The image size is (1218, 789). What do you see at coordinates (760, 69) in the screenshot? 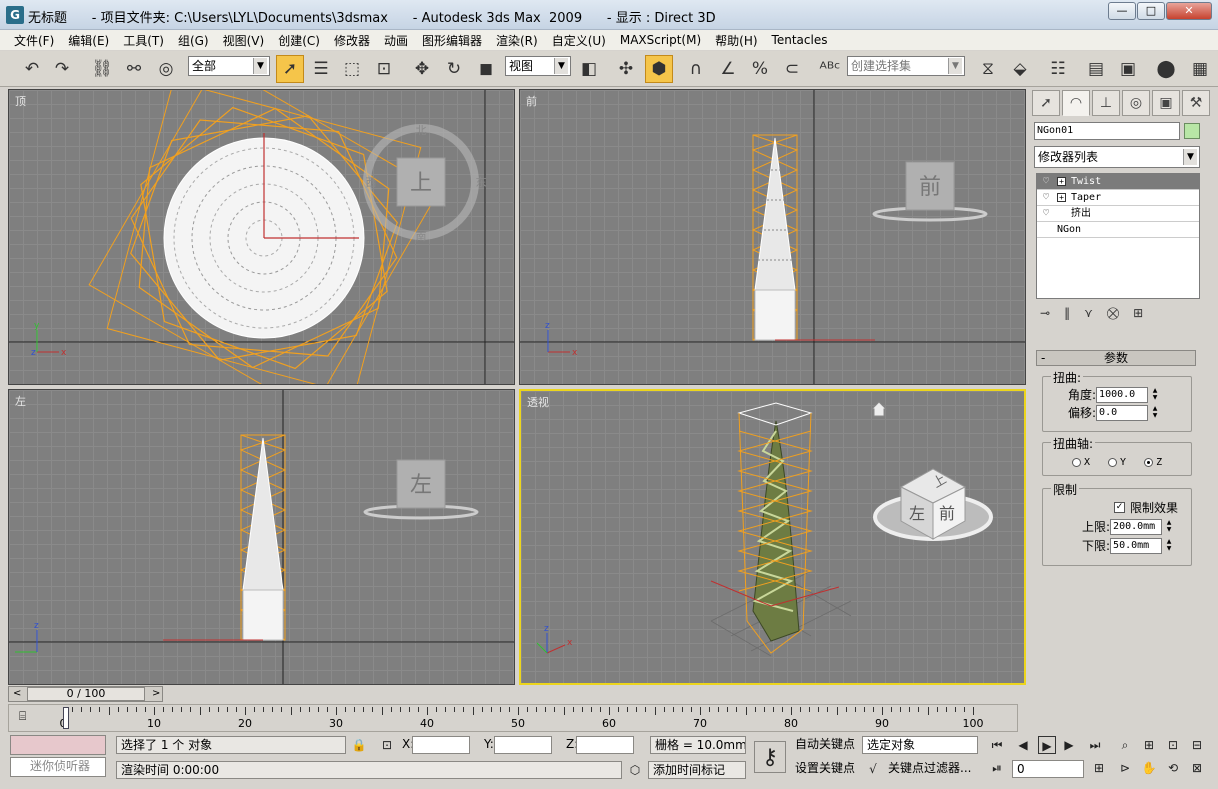
I see `percent-snap-icon: %` at bounding box center [760, 69].